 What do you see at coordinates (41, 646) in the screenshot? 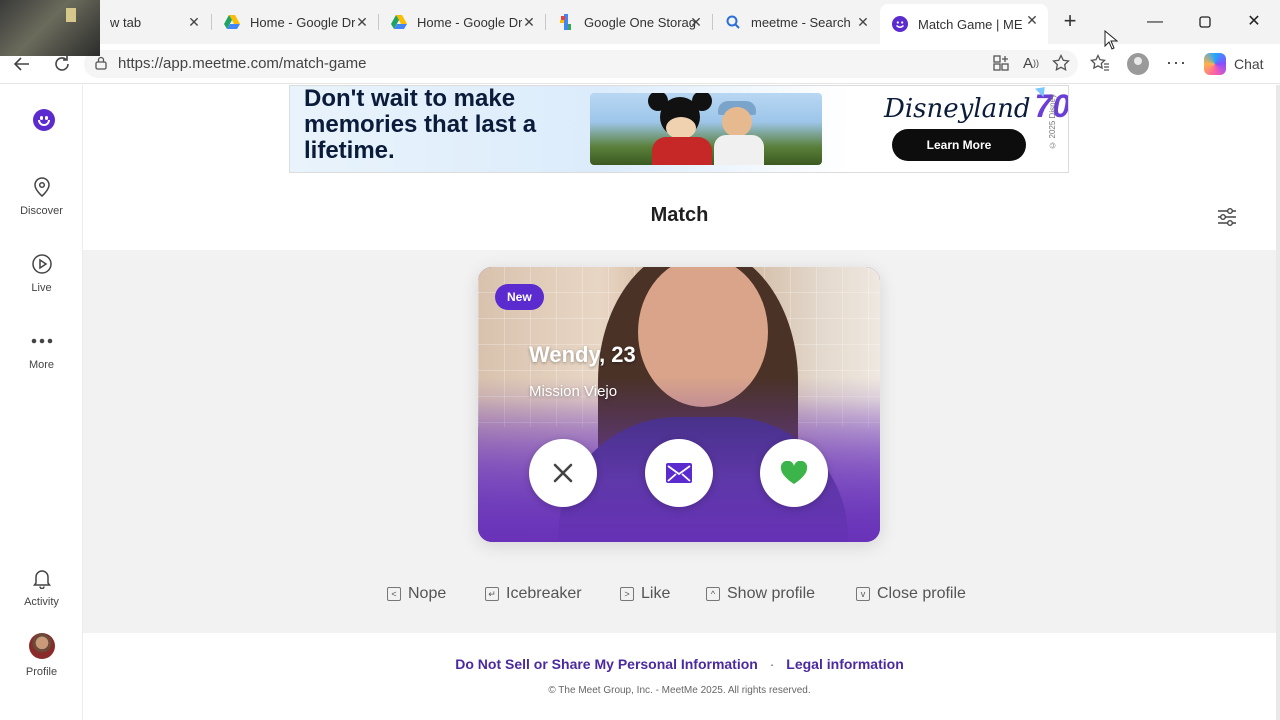
I see `avatar` at bounding box center [41, 646].